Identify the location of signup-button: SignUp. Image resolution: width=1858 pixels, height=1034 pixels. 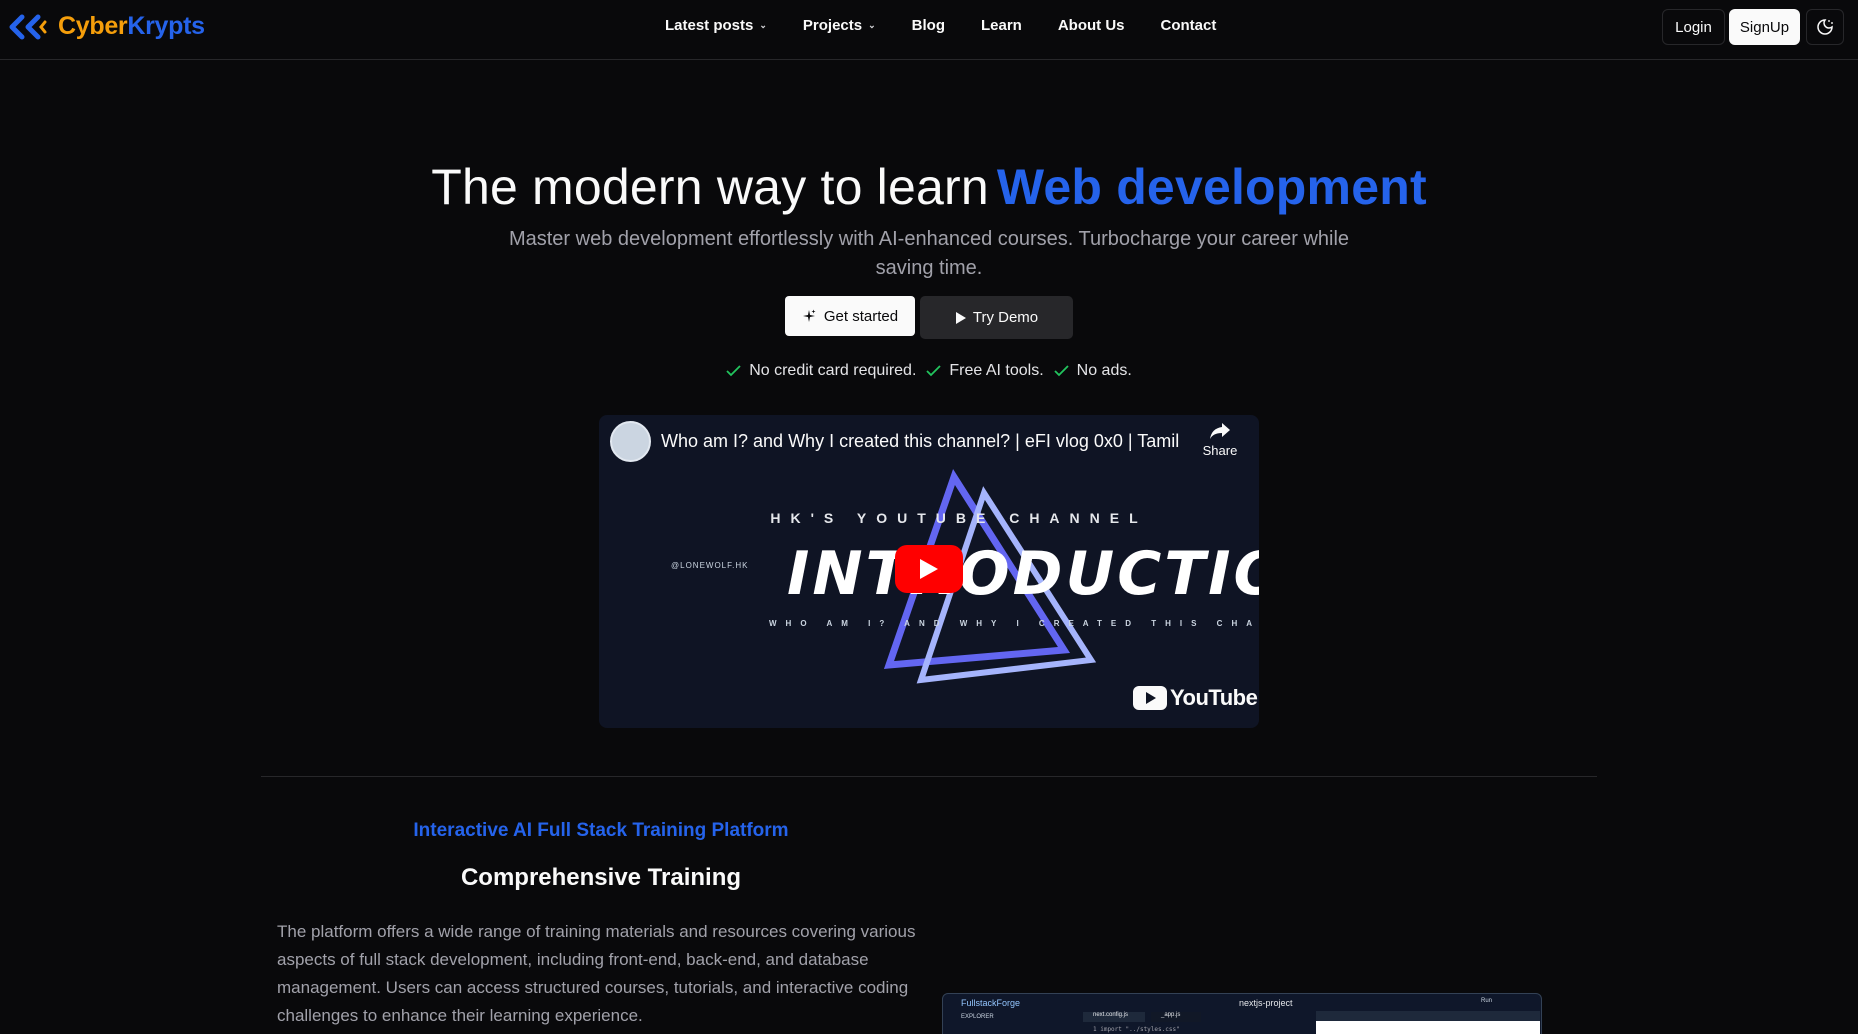
(1764, 27).